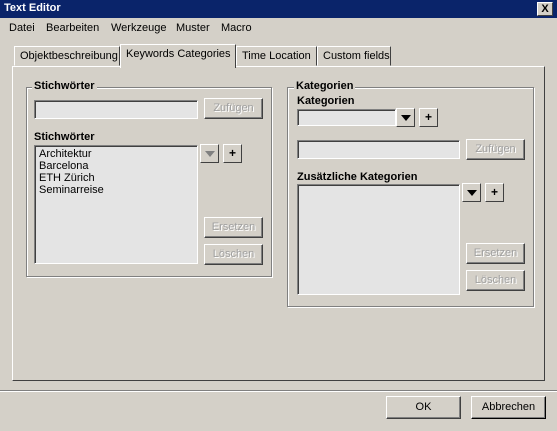  I want to click on keywords-list-label: Stichwörter, so click(64, 137).